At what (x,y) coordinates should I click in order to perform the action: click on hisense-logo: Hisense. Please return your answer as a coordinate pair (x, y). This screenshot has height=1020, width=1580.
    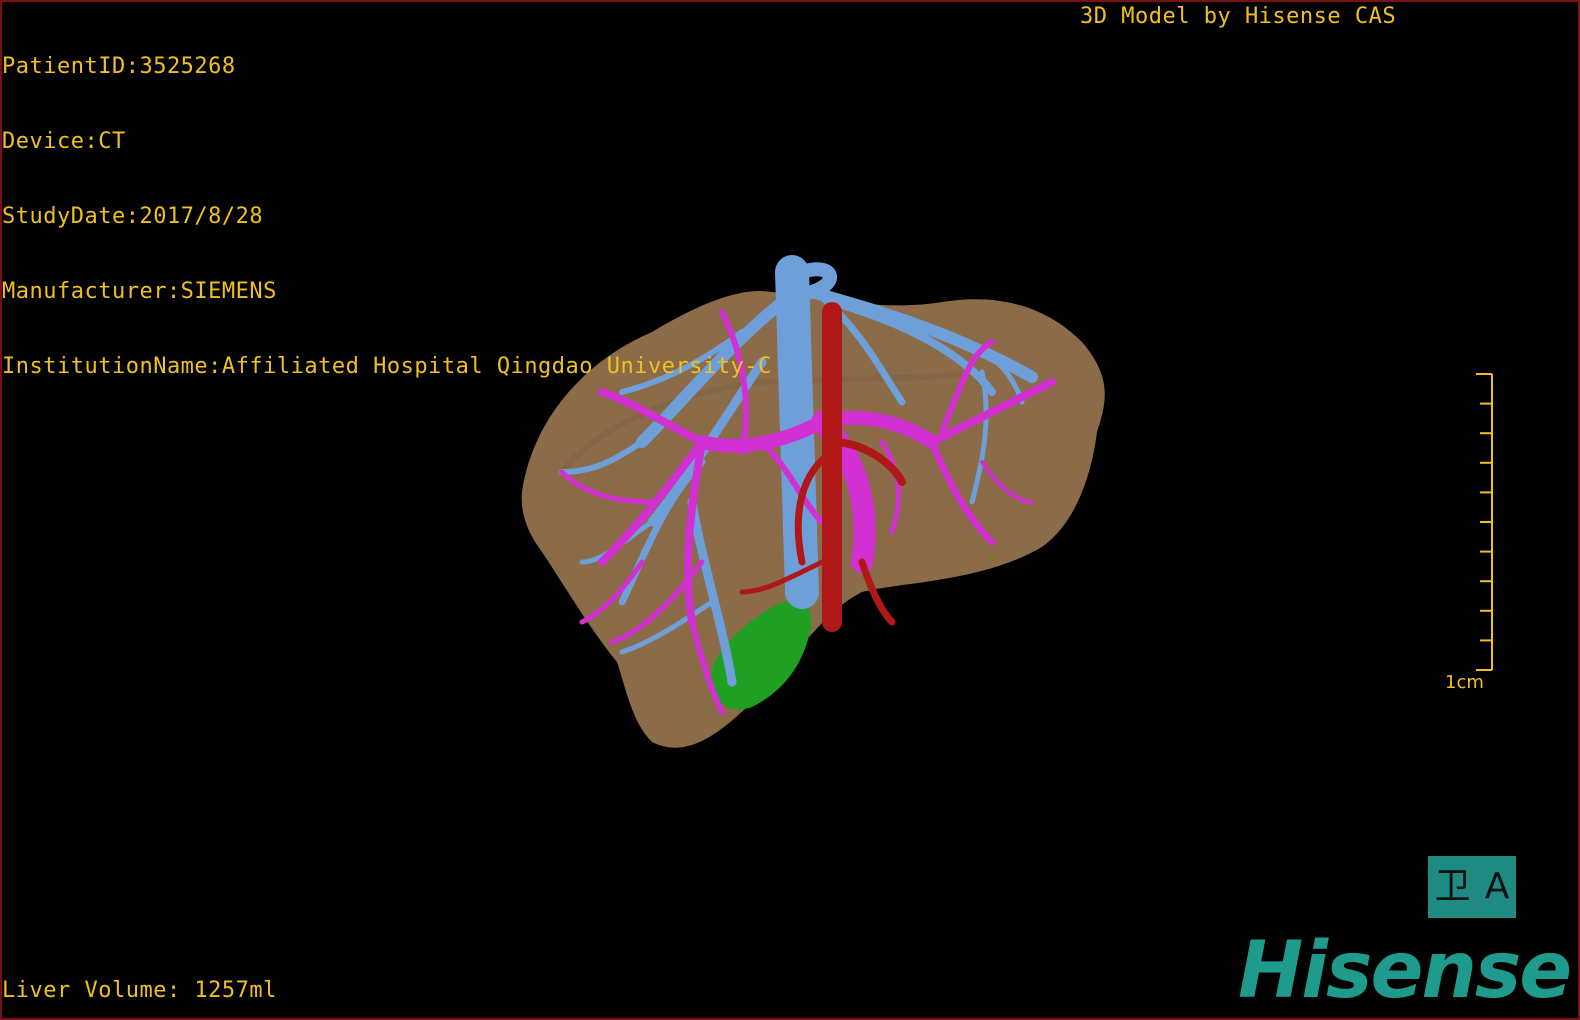
    Looking at the image, I should click on (1405, 971).